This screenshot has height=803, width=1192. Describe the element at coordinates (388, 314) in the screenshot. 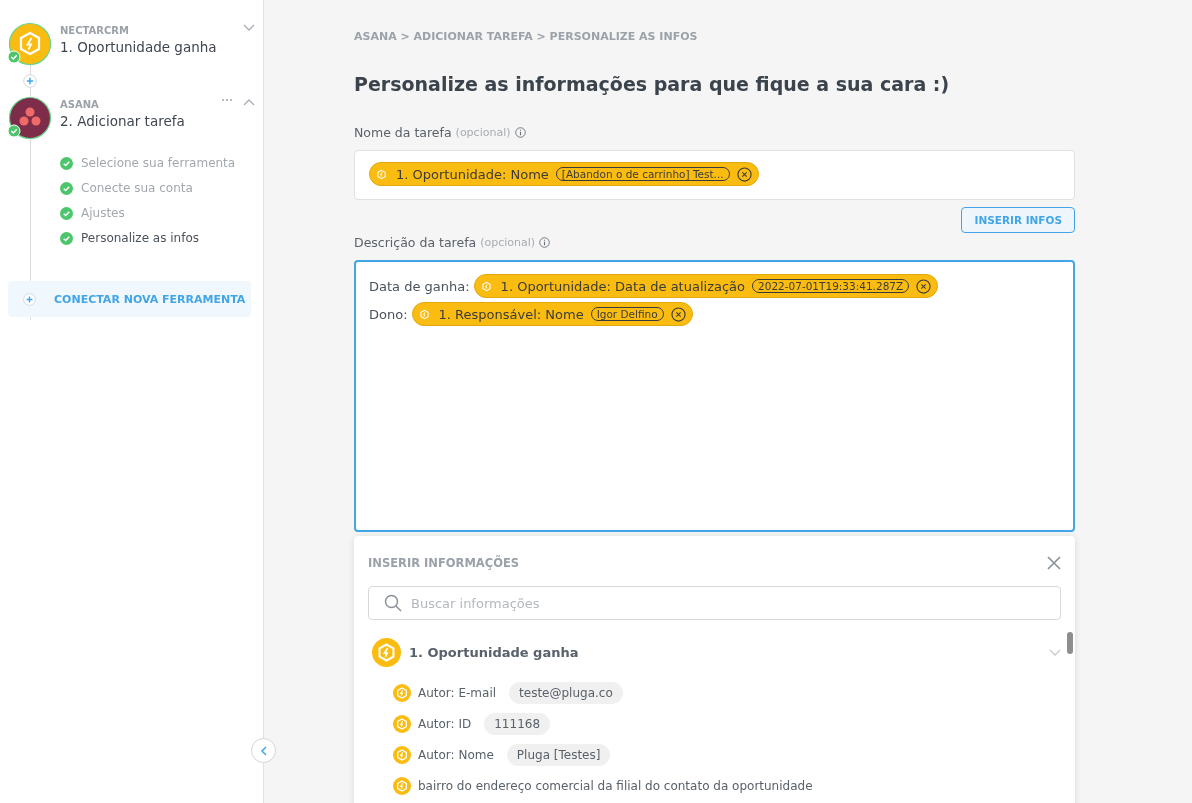

I see `field-text: Dono:` at that location.